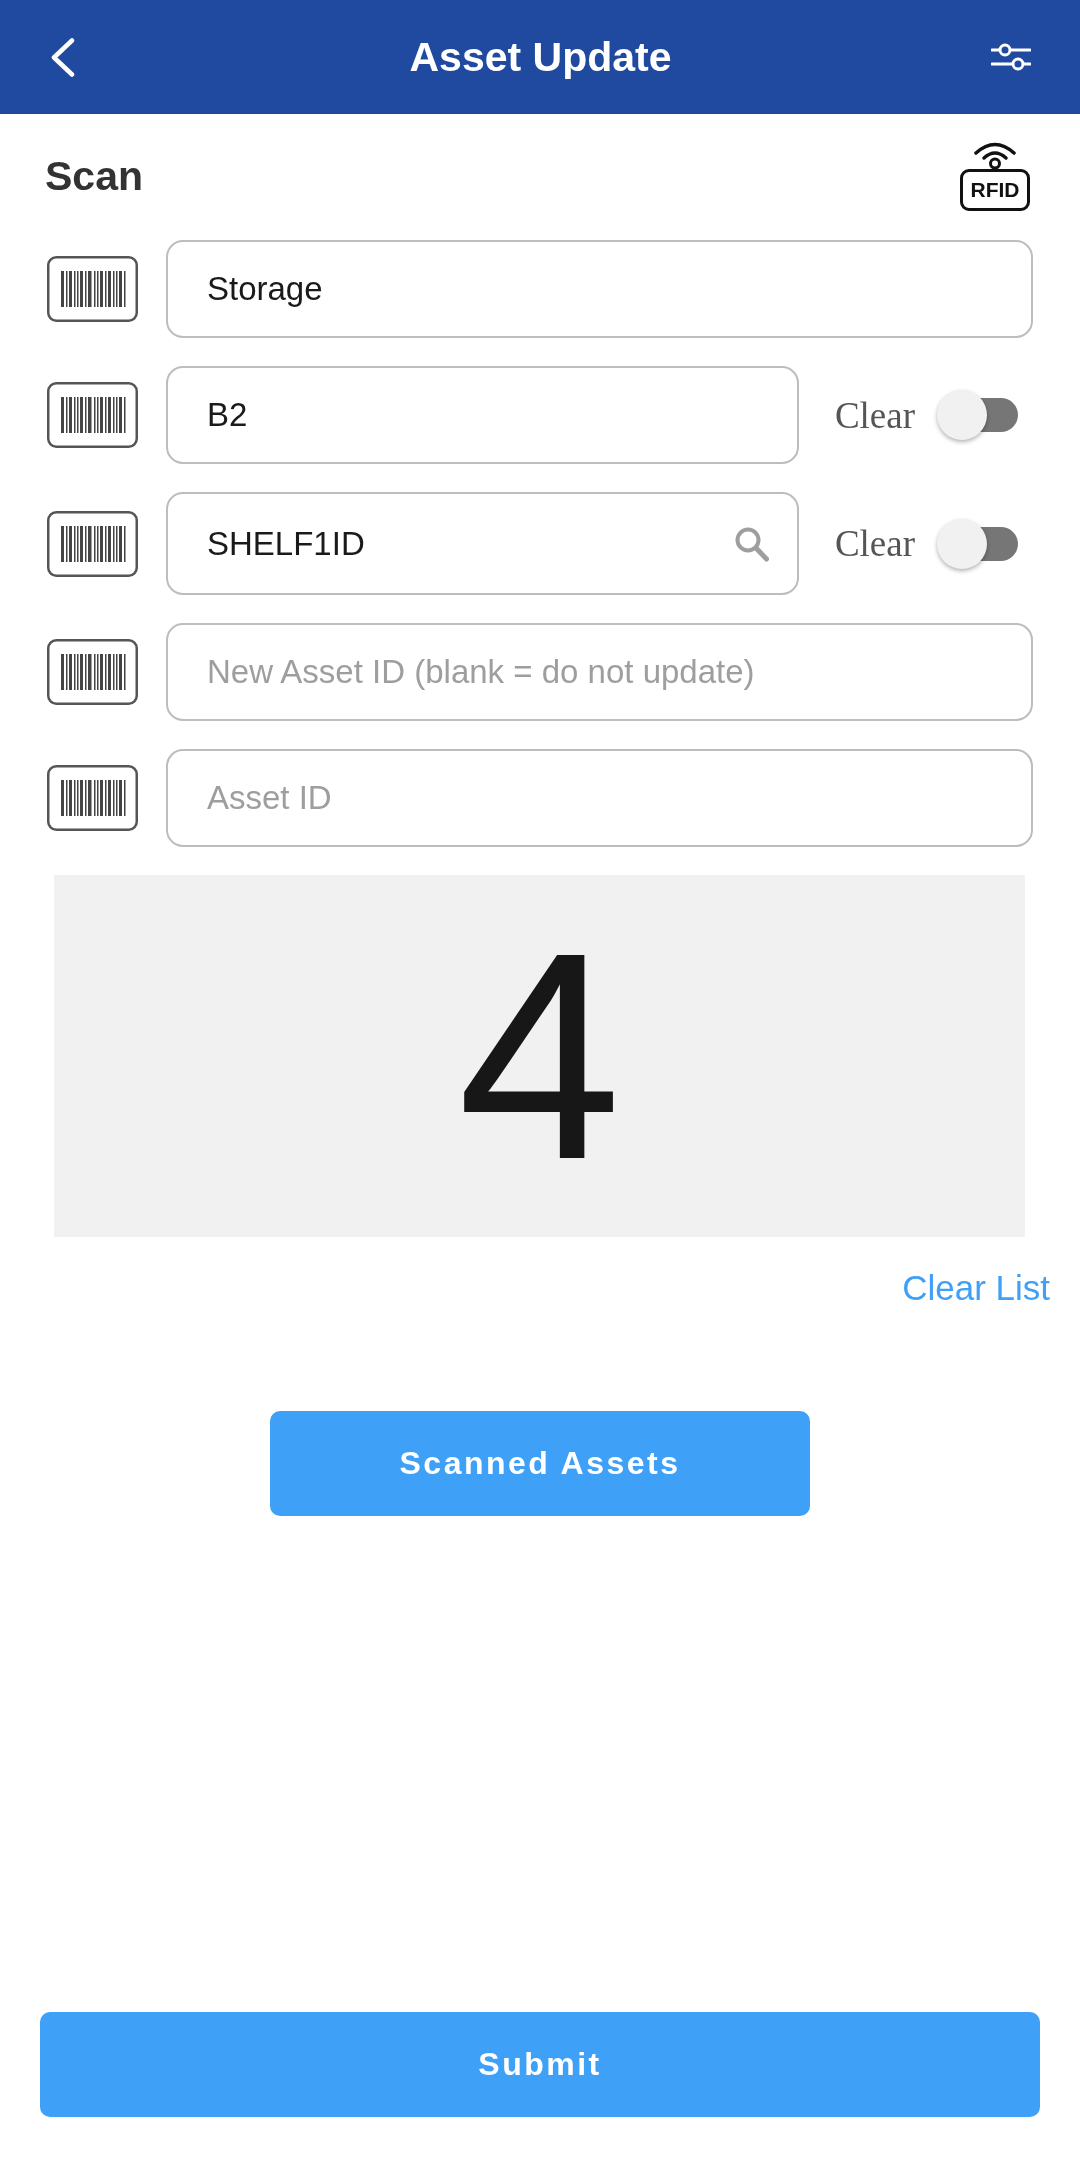 This screenshot has width=1080, height=2159. Describe the element at coordinates (482, 415) in the screenshot. I see `input-field: B2` at that location.